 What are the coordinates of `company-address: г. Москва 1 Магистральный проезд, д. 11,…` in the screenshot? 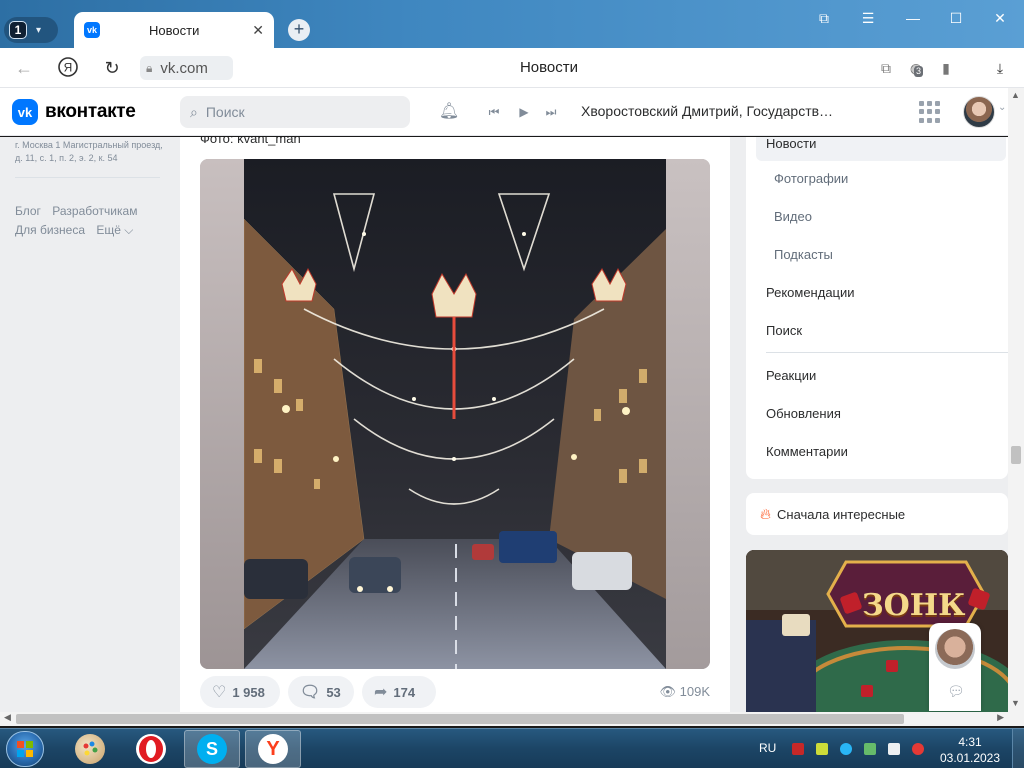 It's located at (89, 151).